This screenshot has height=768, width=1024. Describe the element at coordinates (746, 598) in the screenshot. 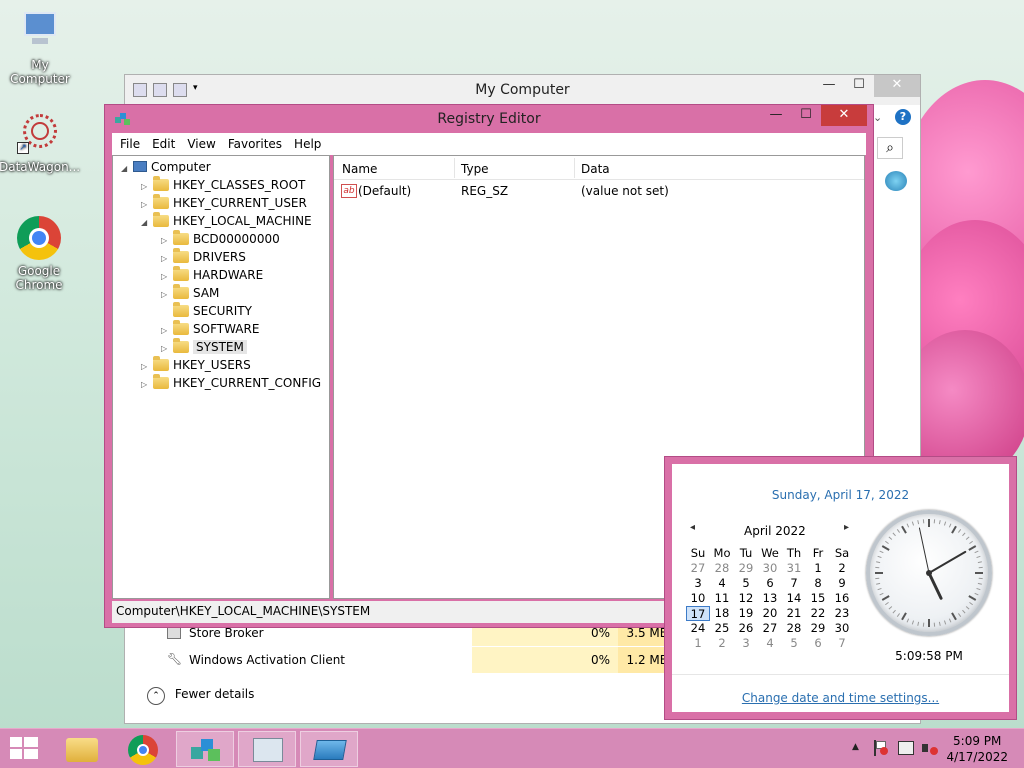

I see `calendar-day: 12` at that location.